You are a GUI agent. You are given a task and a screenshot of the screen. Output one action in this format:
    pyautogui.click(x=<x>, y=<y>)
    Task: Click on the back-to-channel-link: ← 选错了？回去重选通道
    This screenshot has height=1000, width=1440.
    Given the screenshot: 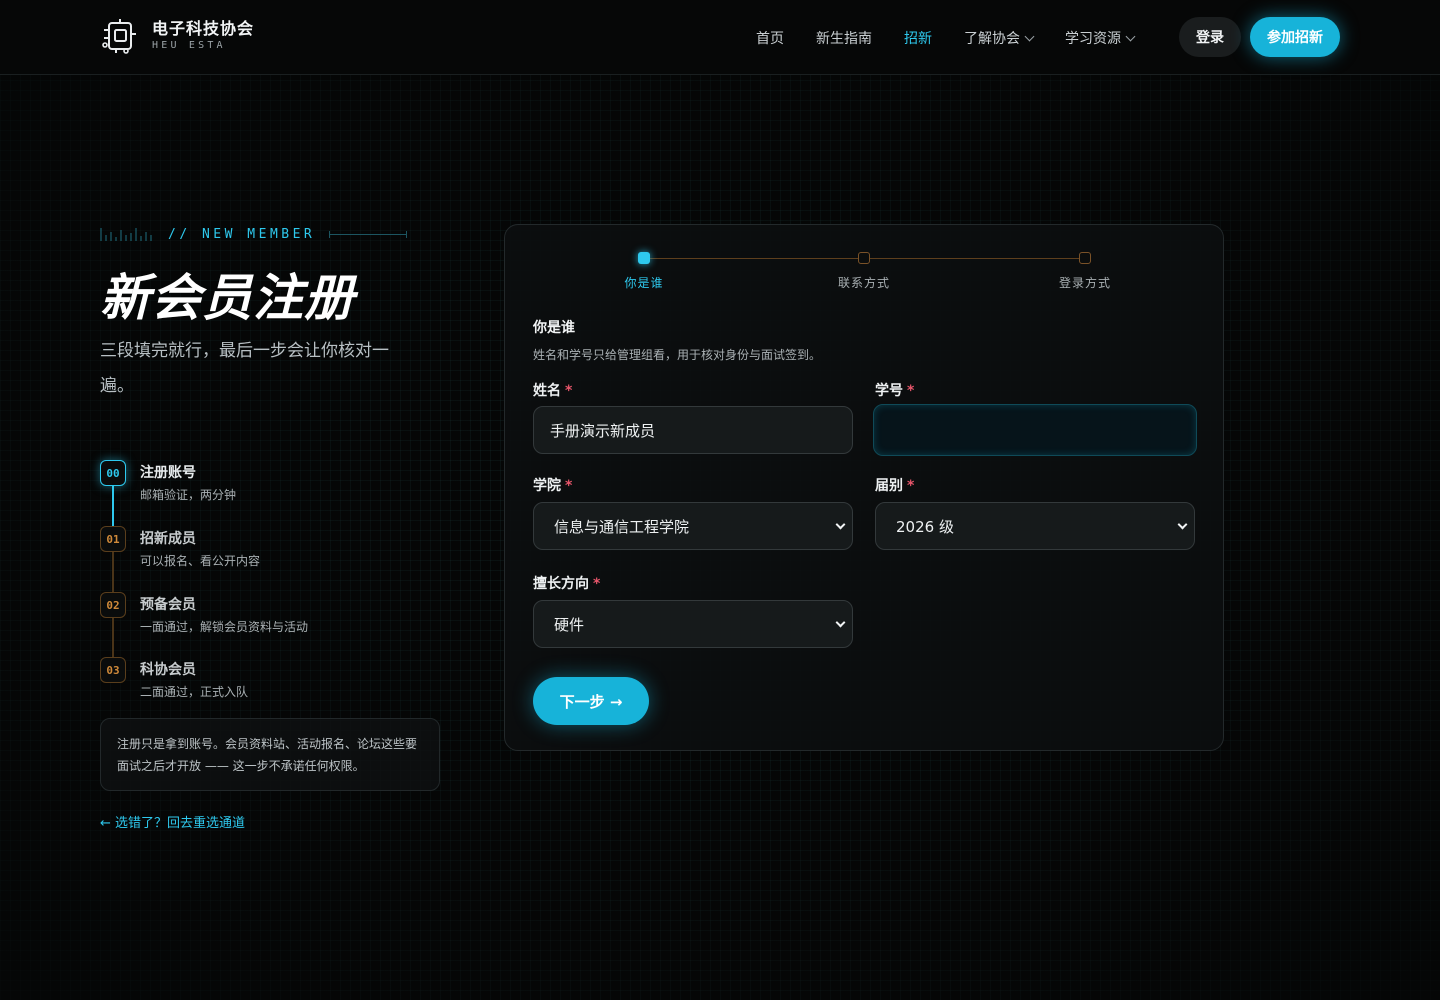 What is the action you would take?
    pyautogui.click(x=172, y=821)
    